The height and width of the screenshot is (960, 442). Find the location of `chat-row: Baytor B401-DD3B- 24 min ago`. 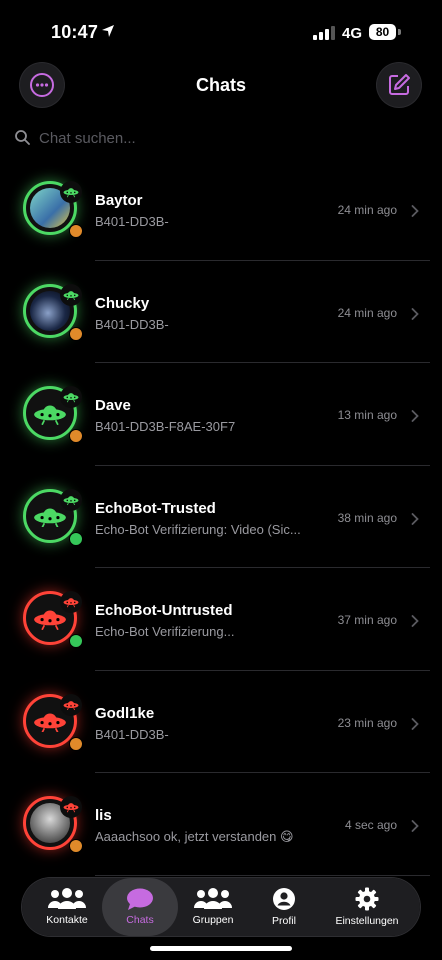

chat-row: Baytor B401-DD3B- 24 min ago is located at coordinates (221, 209).